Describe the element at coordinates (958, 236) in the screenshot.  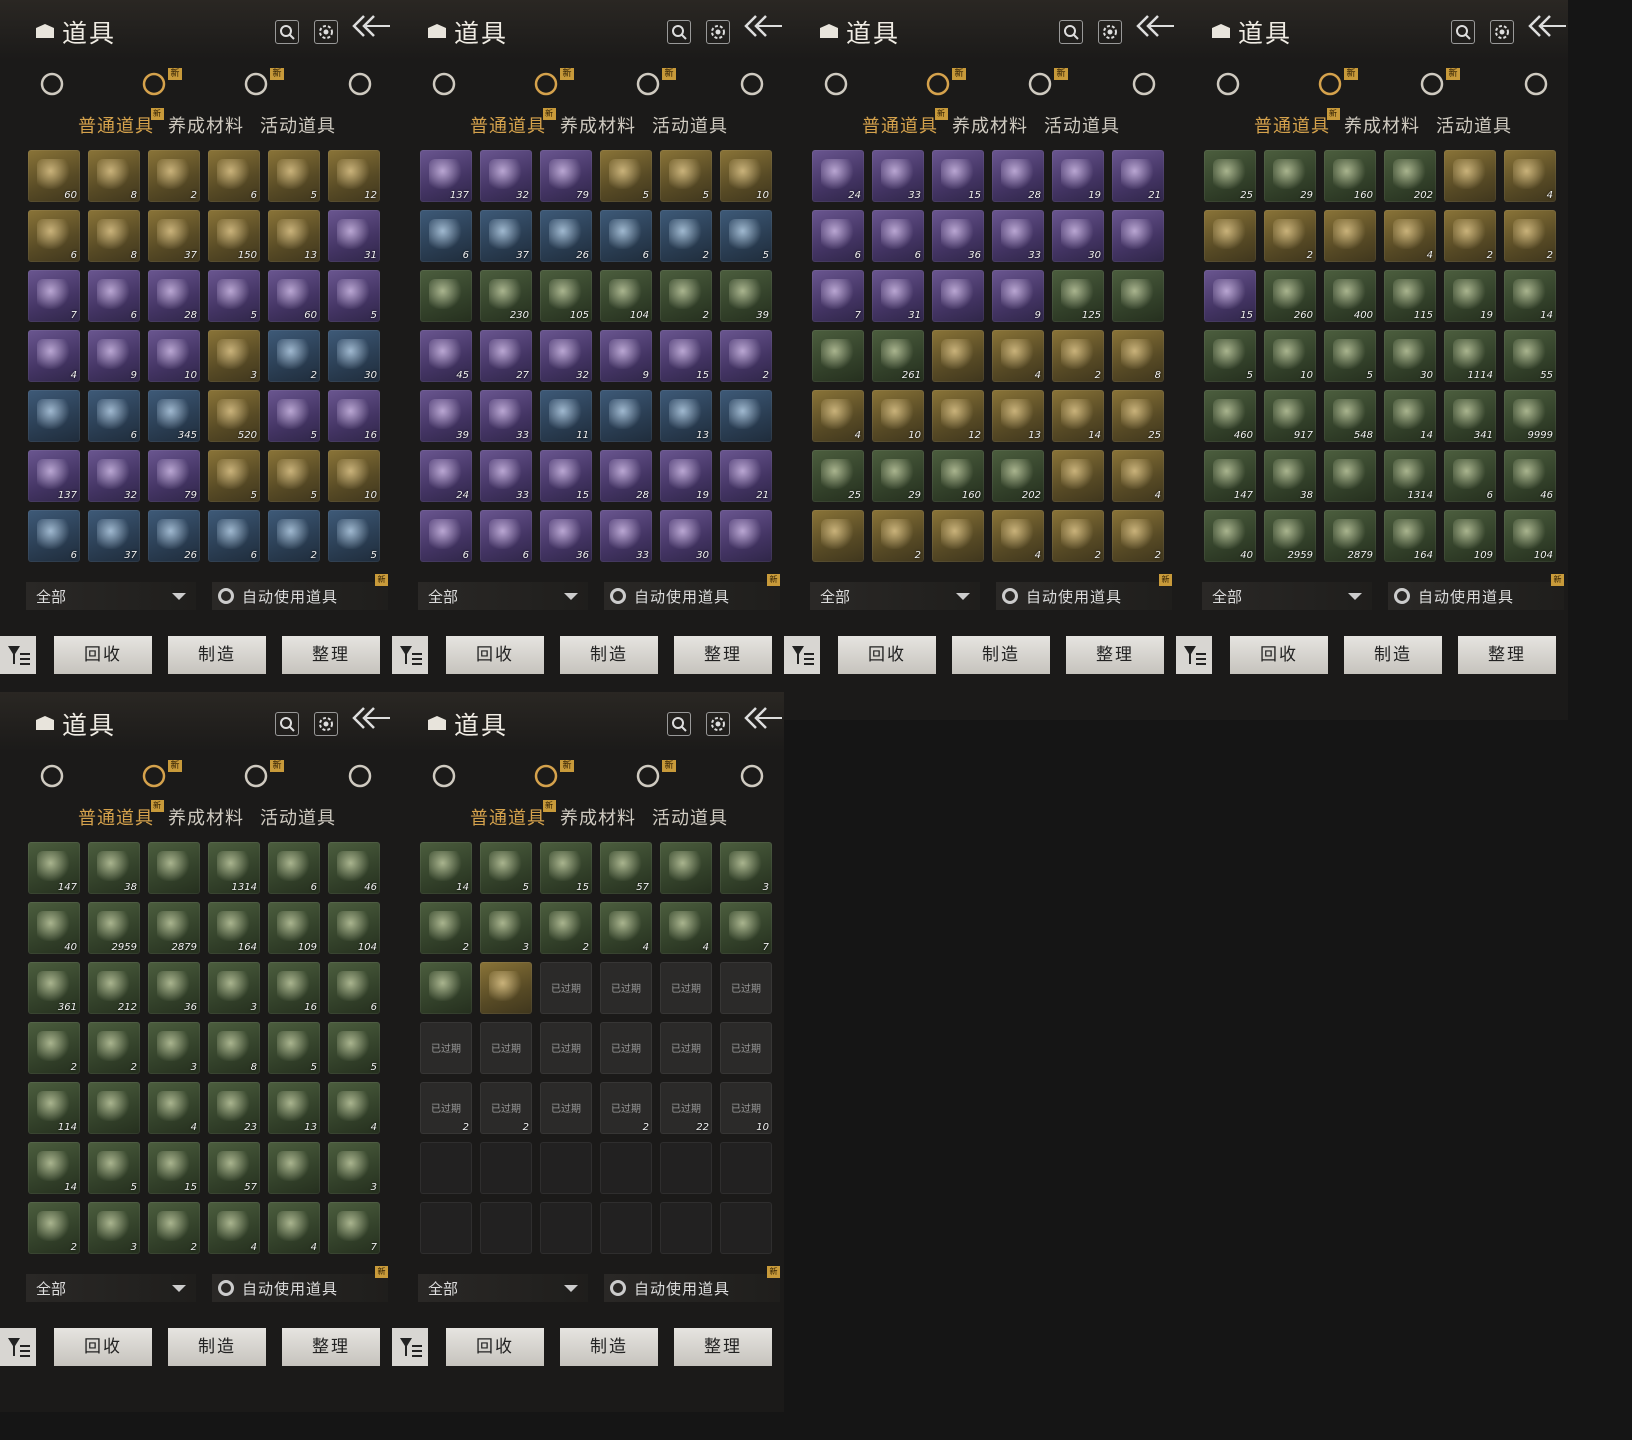
I see `item-slot: 36` at that location.